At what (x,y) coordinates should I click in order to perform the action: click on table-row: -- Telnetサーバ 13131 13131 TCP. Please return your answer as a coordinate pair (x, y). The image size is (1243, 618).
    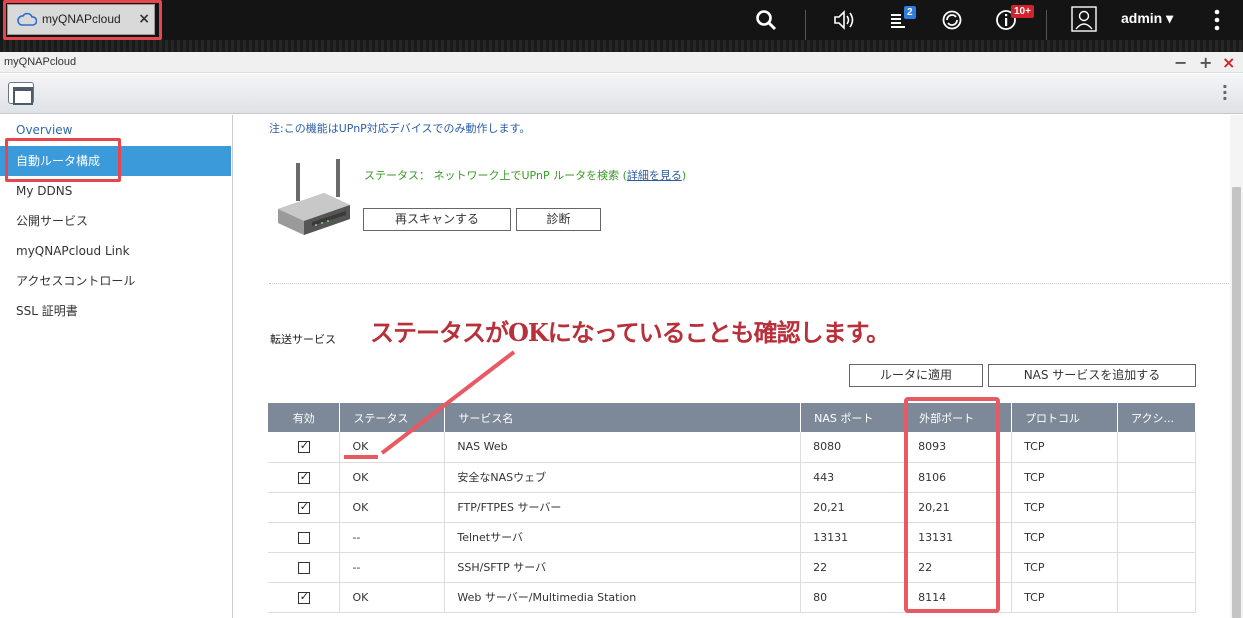
    Looking at the image, I should click on (732, 537).